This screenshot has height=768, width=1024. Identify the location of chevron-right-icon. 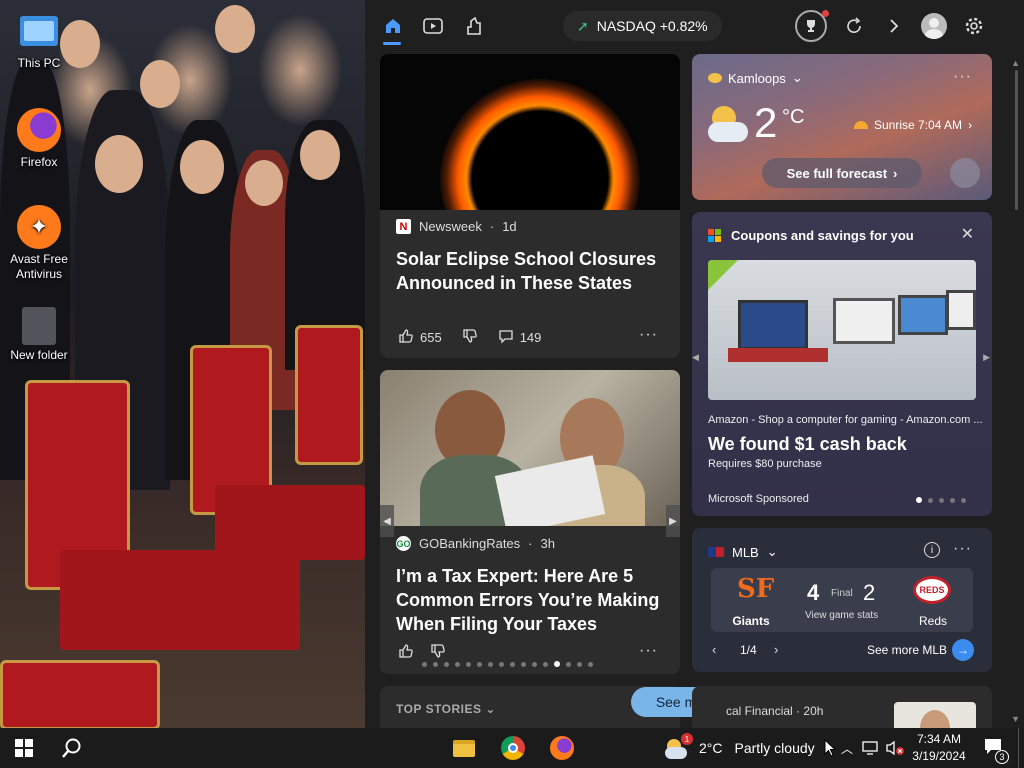
(894, 26).